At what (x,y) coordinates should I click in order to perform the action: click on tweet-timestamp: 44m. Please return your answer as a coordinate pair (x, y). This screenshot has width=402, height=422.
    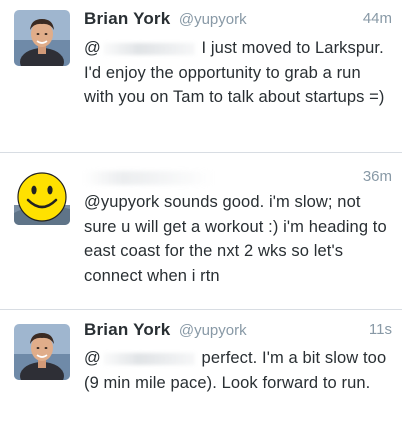
    Looking at the image, I should click on (377, 18).